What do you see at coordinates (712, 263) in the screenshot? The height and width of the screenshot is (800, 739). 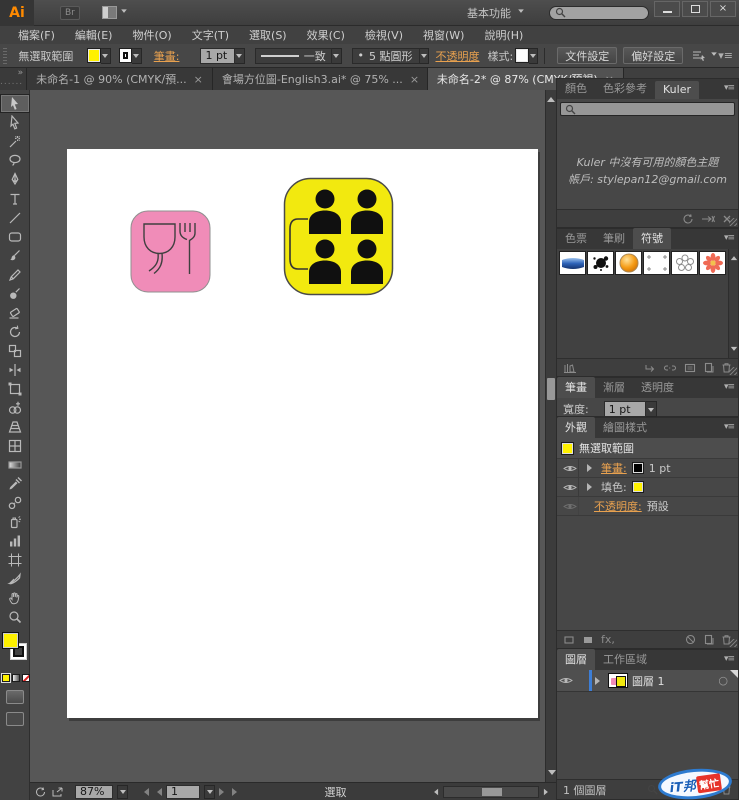 I see `daisy-symbol` at bounding box center [712, 263].